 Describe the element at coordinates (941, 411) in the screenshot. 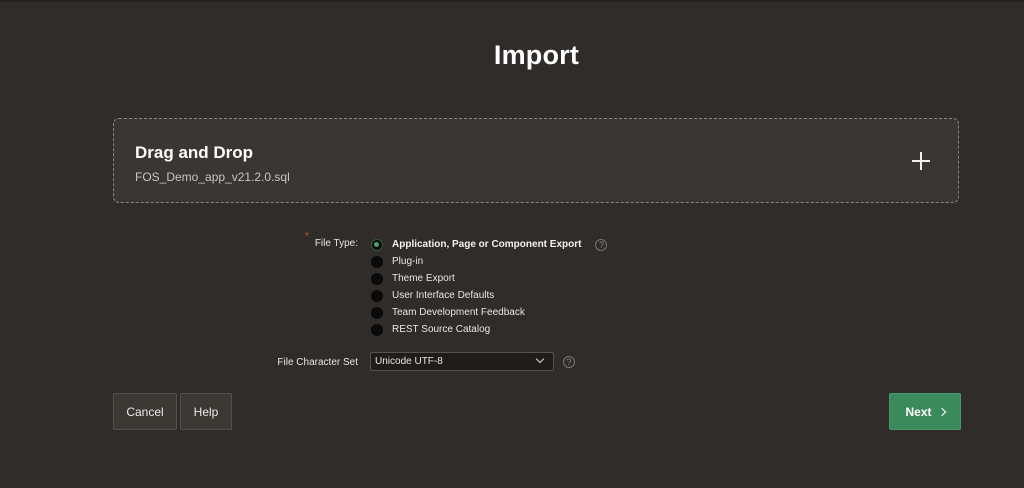

I see `chevron-right-icon` at that location.